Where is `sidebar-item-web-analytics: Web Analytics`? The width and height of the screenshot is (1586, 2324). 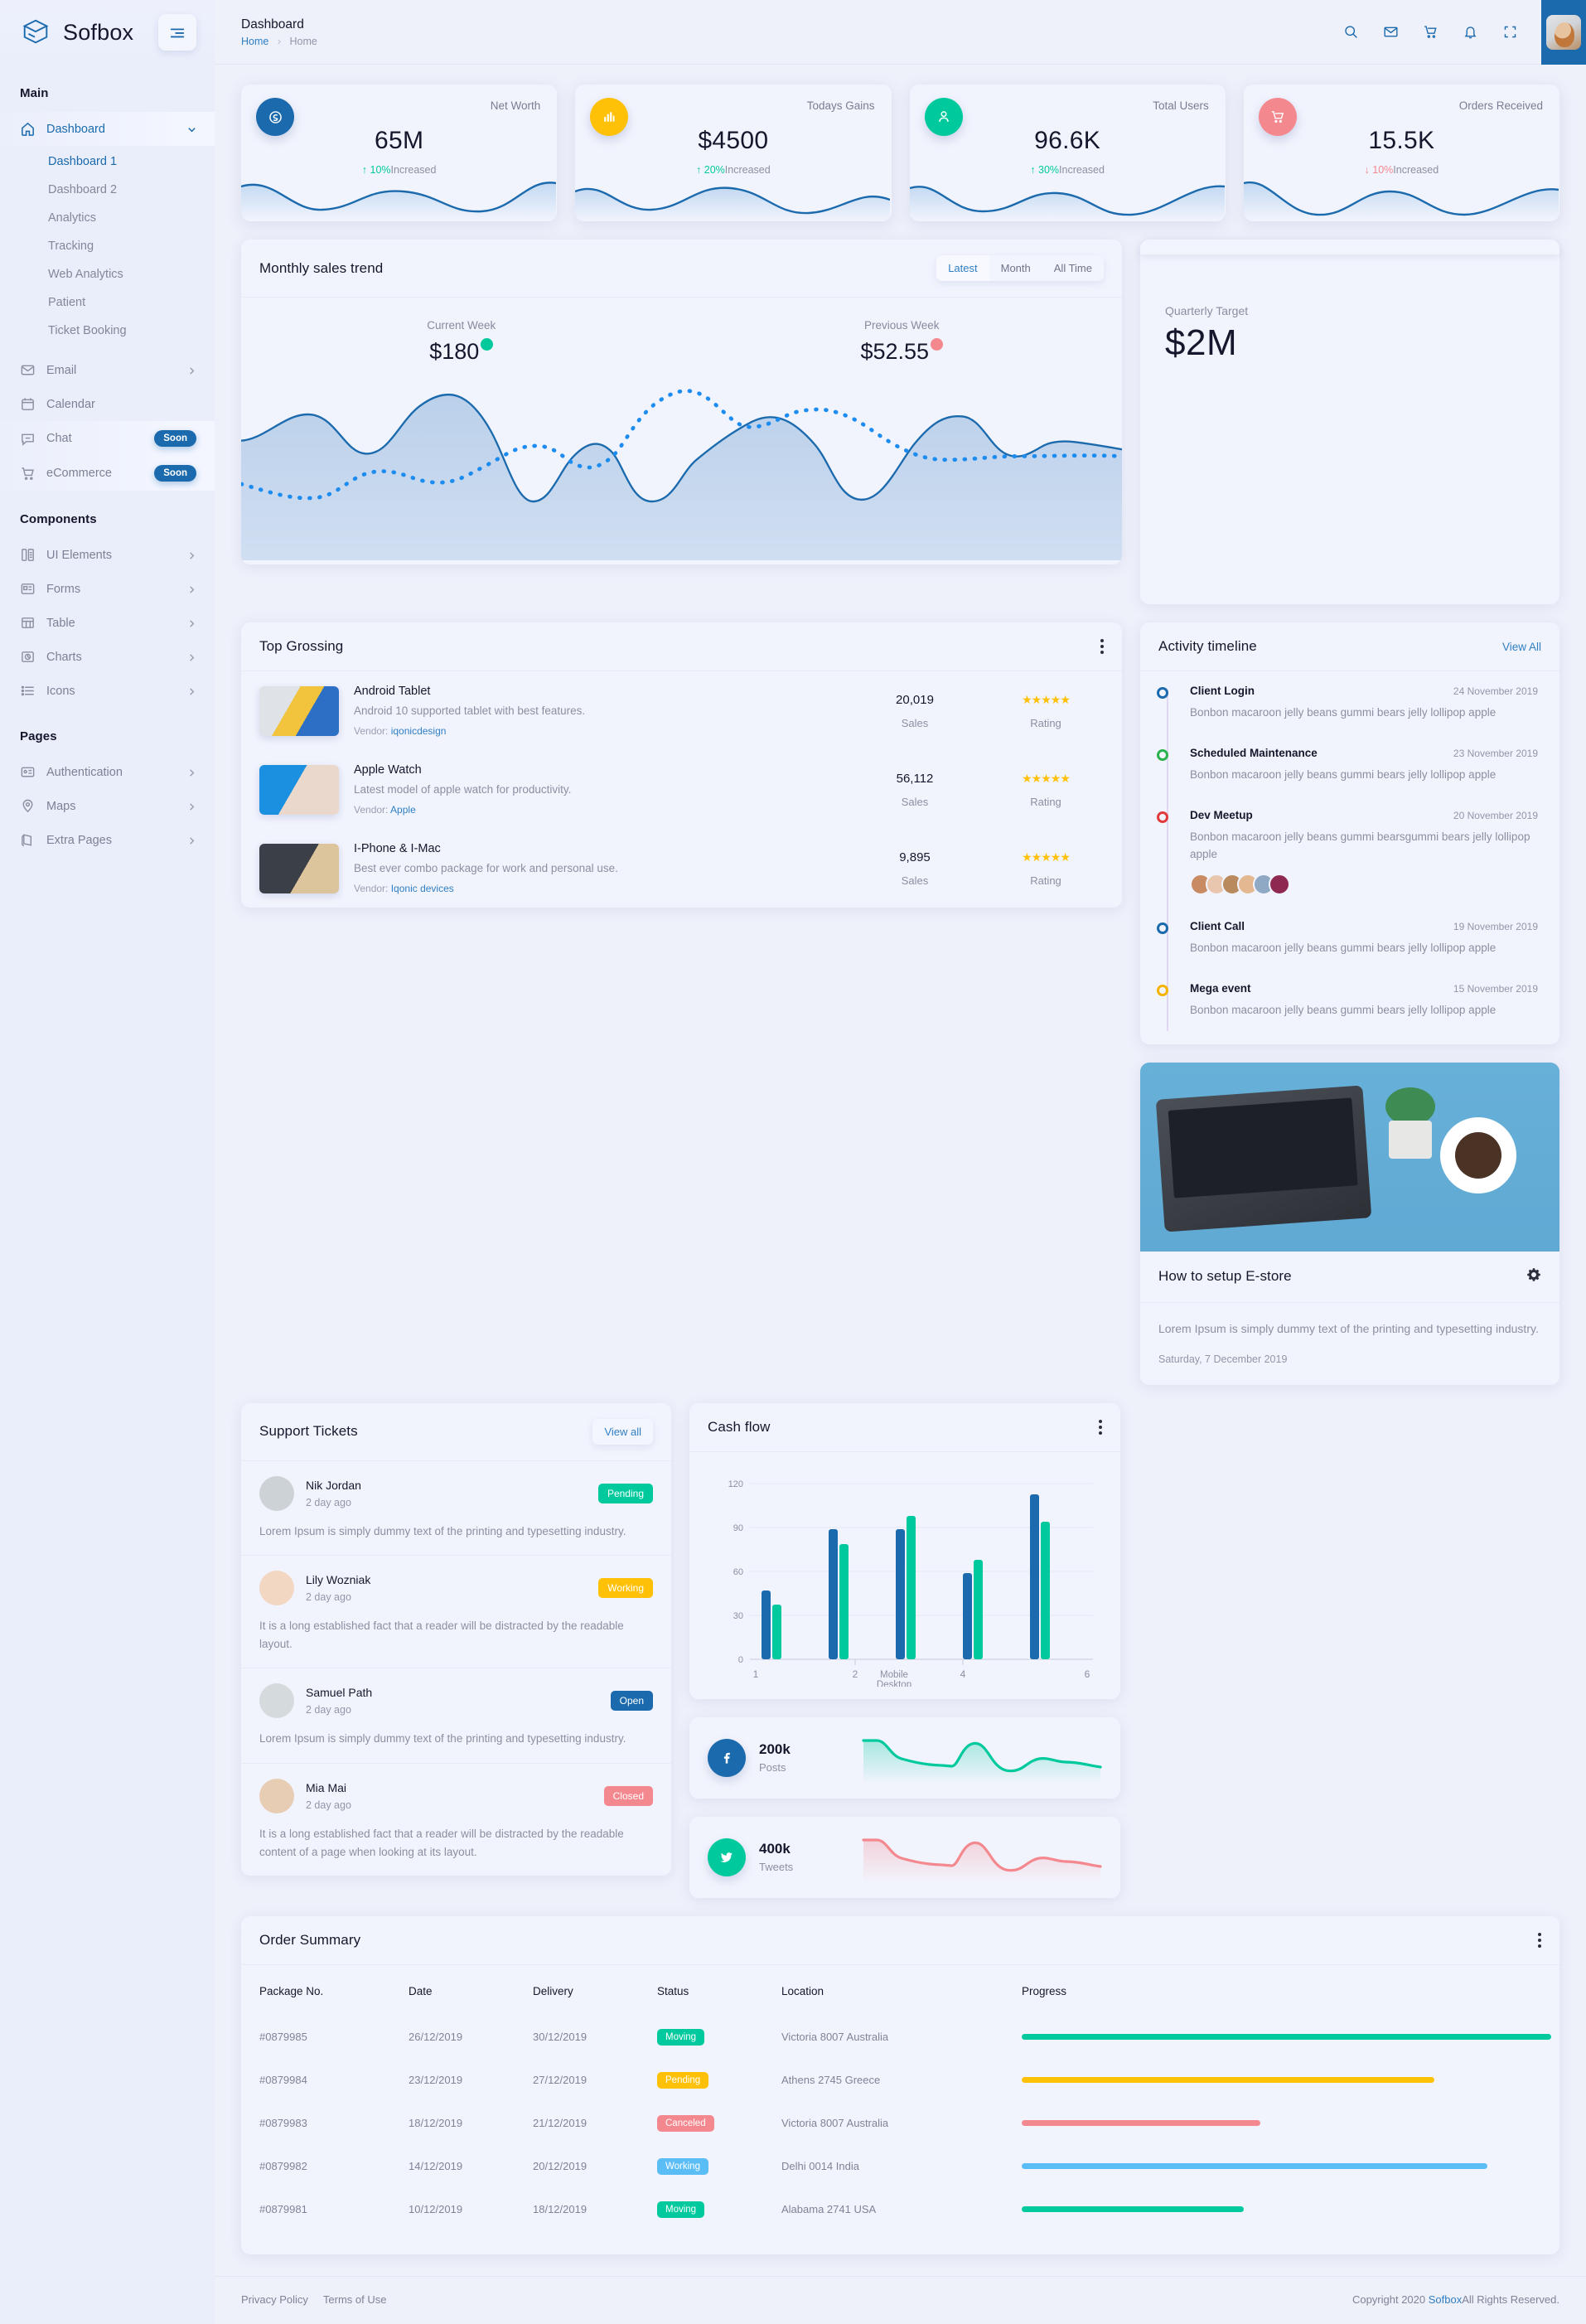
sidebar-item-web-analytics: Web Analytics is located at coordinates (107, 274).